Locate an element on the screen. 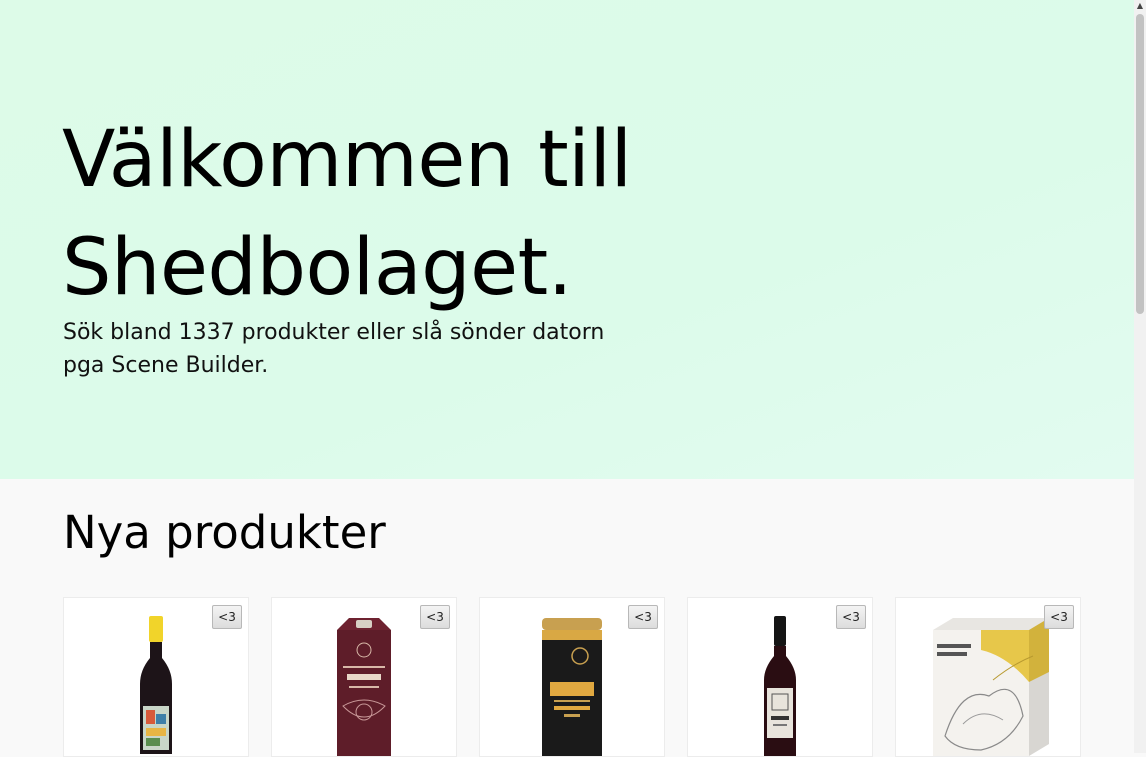 The height and width of the screenshot is (757, 1146). vertical-scrollbar: ▲ is located at coordinates (1140, 376).